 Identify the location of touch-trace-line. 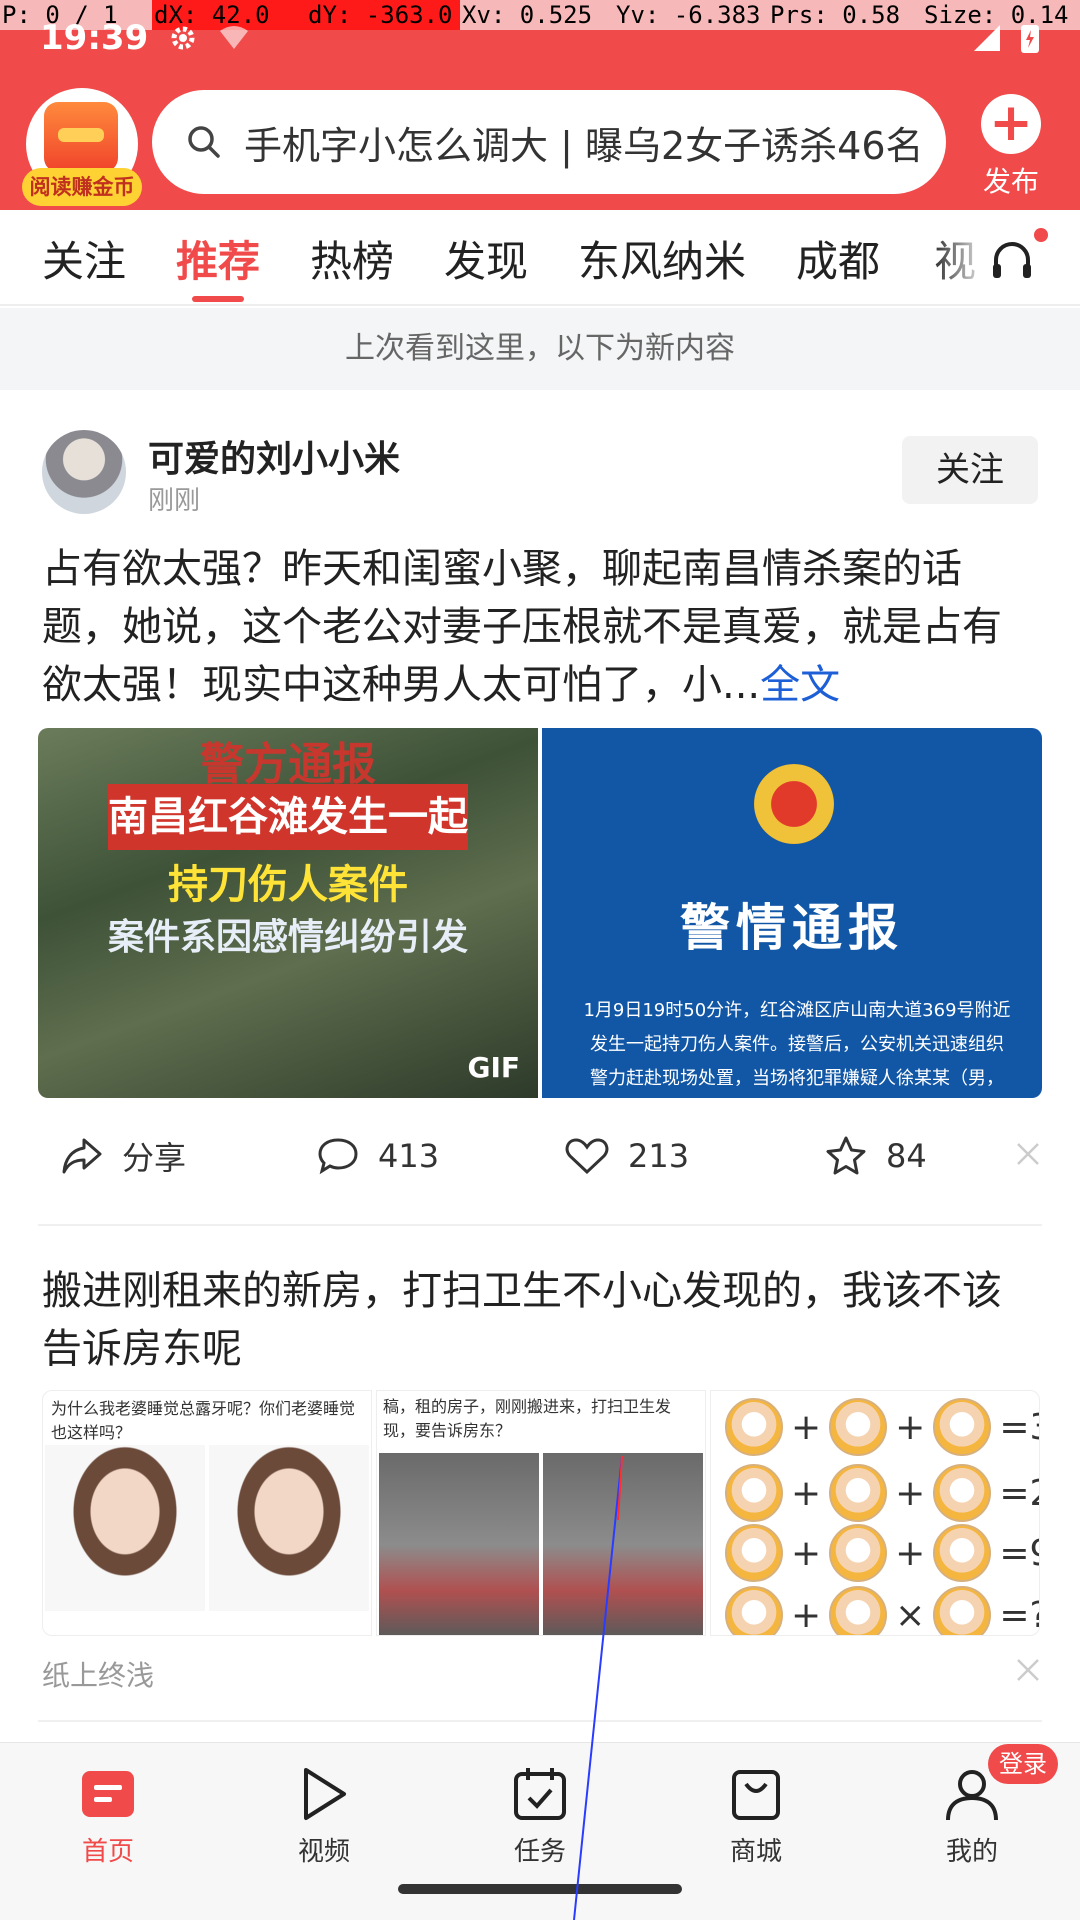
(598, 1687).